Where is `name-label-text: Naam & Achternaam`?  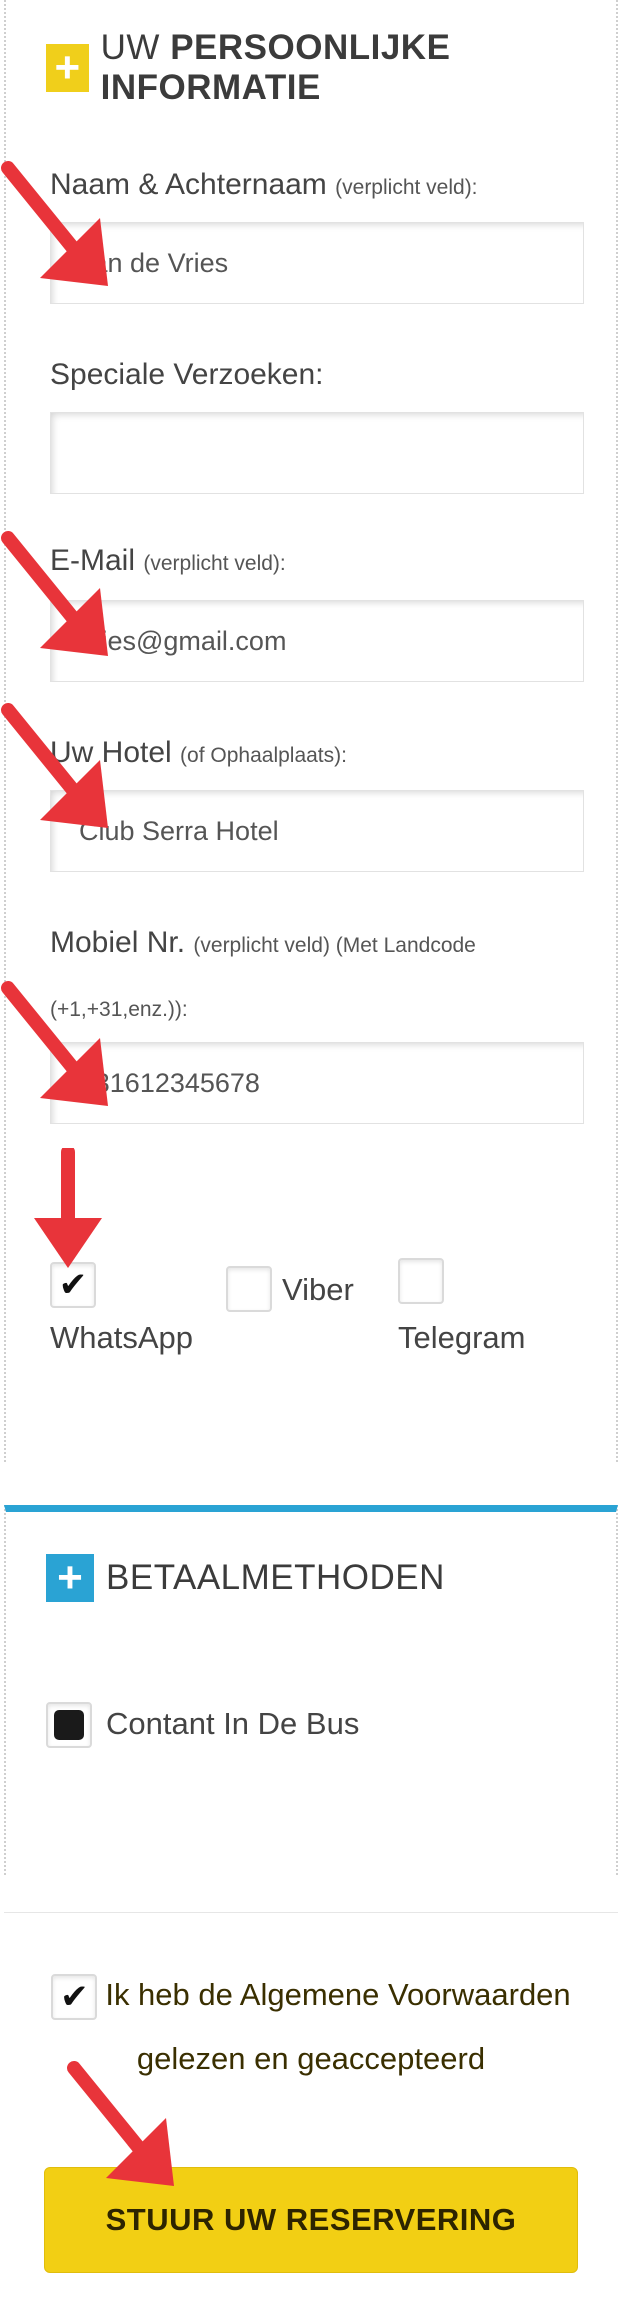
name-label-text: Naam & Achternaam is located at coordinates (188, 184).